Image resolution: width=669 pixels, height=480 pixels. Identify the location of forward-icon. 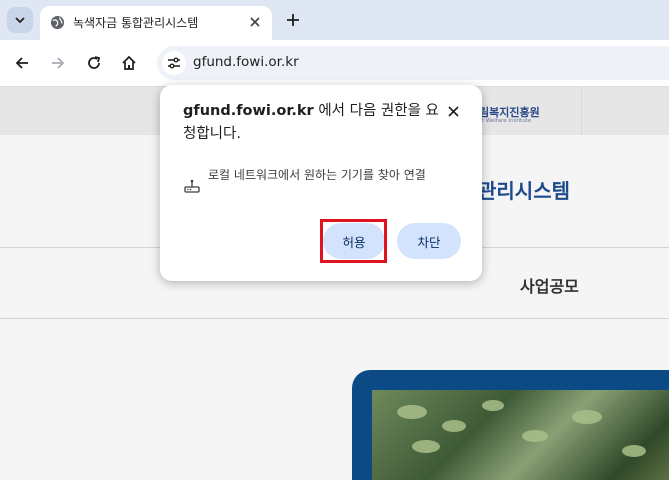
(58, 63).